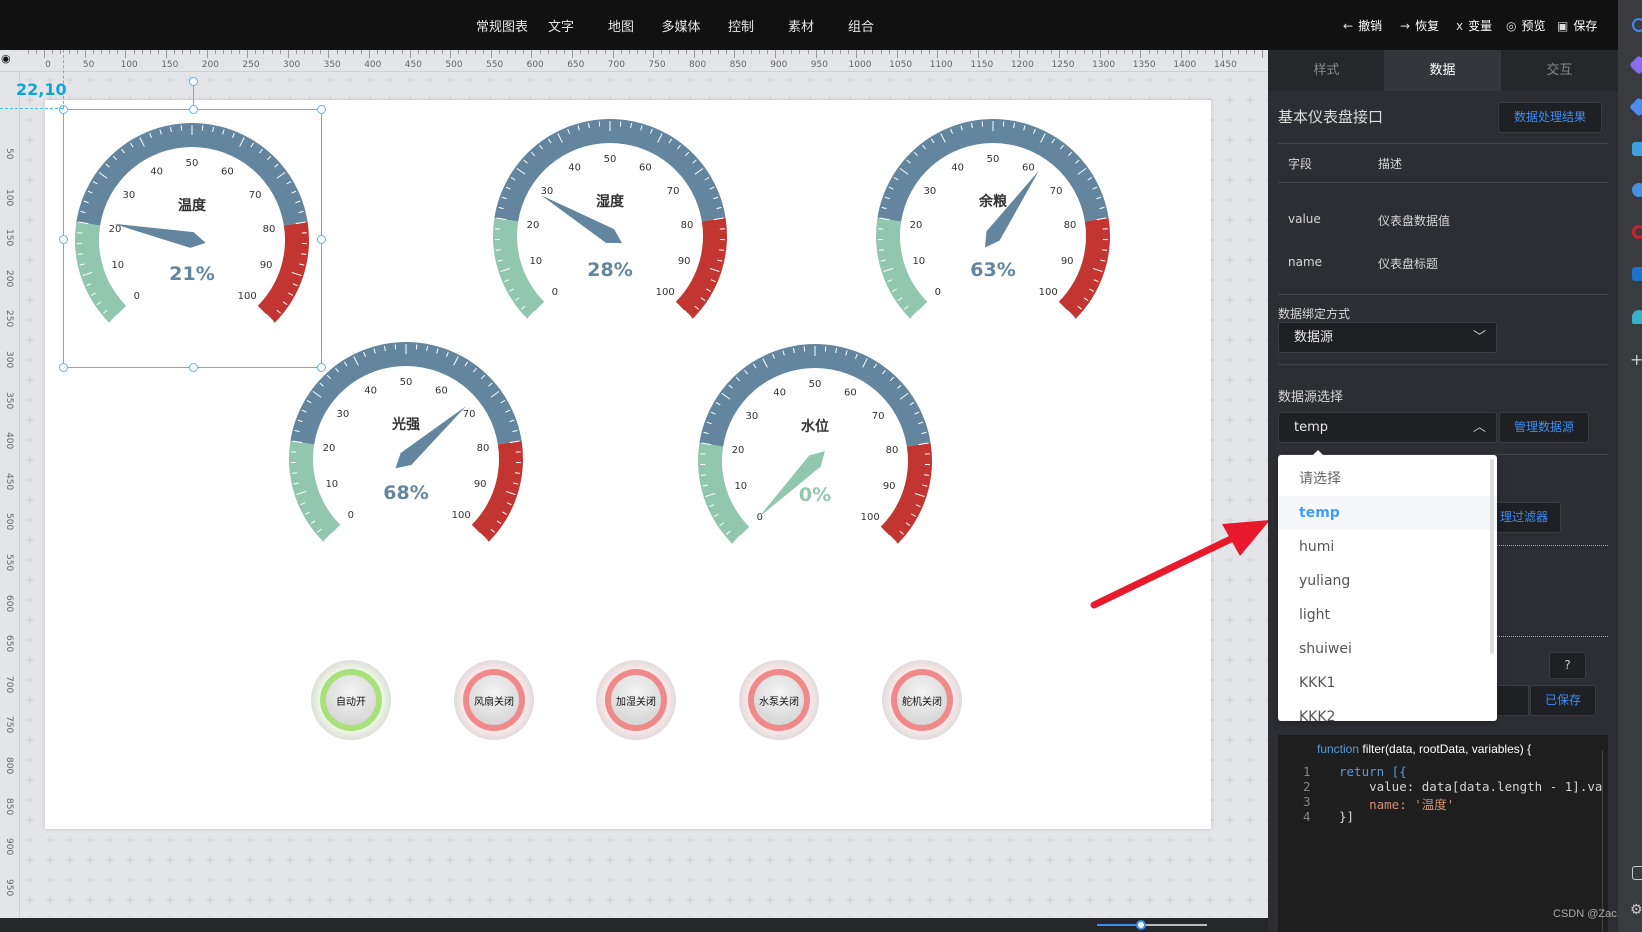 This screenshot has height=932, width=1642. Describe the element at coordinates (1602, 841) in the screenshot. I see `editor-scrollbar` at that location.